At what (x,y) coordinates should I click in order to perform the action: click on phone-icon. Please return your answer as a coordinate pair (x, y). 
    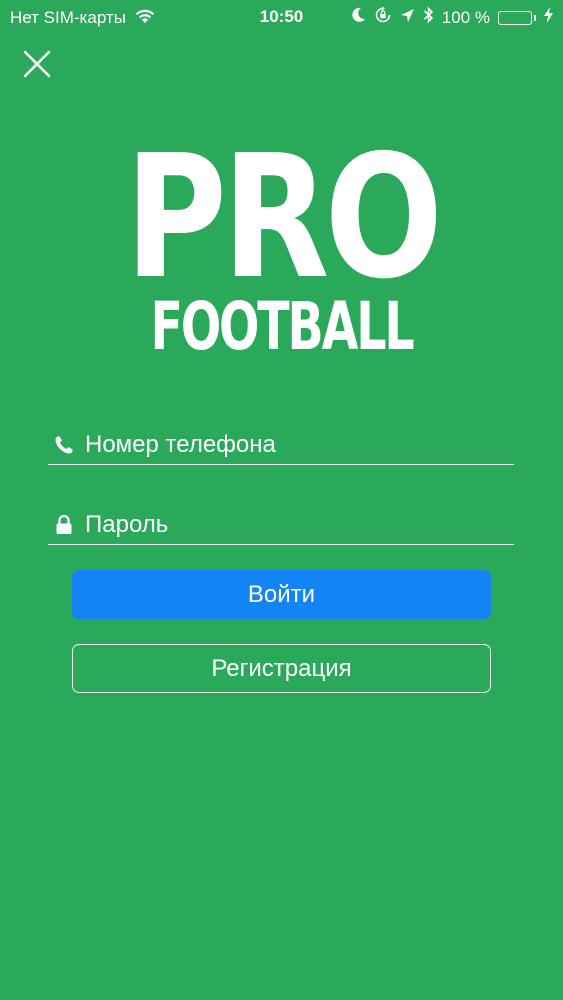
    Looking at the image, I should click on (64, 445).